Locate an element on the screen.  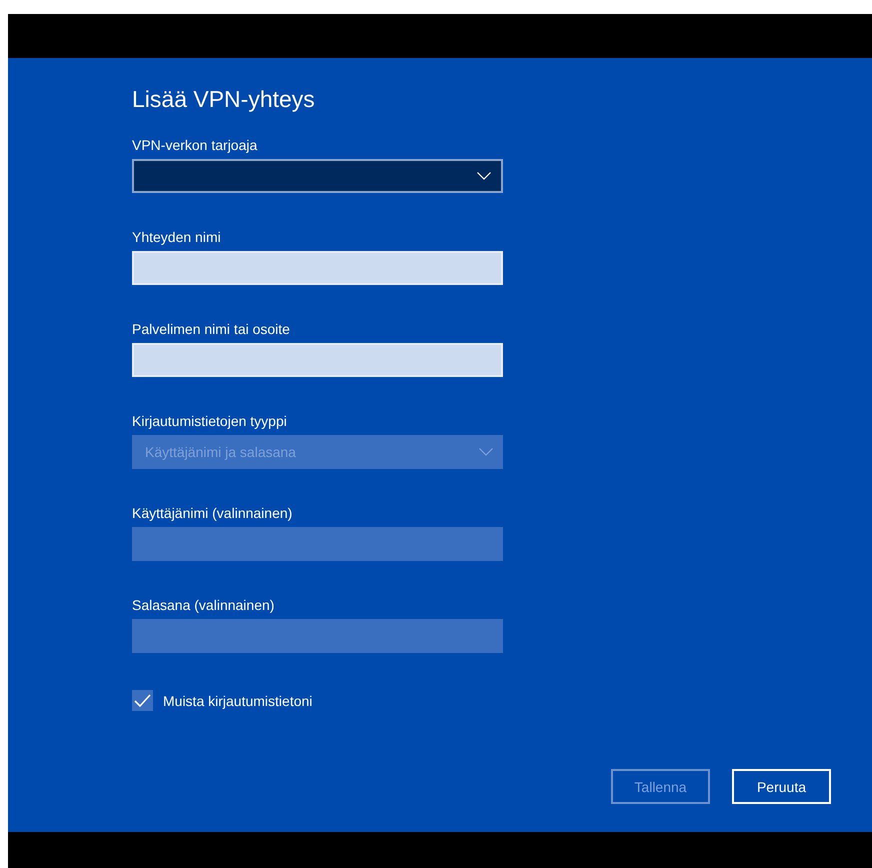
cancel-button: Peruuta is located at coordinates (781, 786).